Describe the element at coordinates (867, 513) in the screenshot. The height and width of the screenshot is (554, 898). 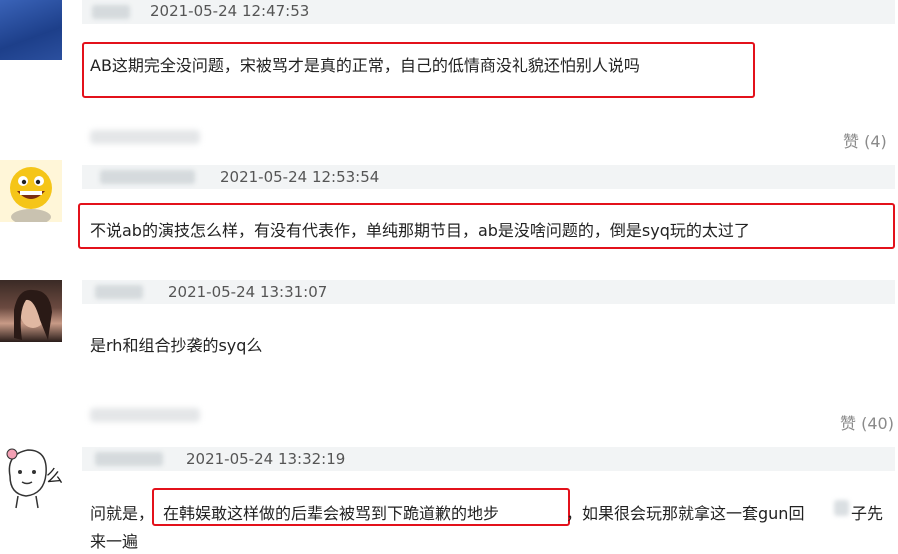
I see `comment-text-end: 子先` at that location.